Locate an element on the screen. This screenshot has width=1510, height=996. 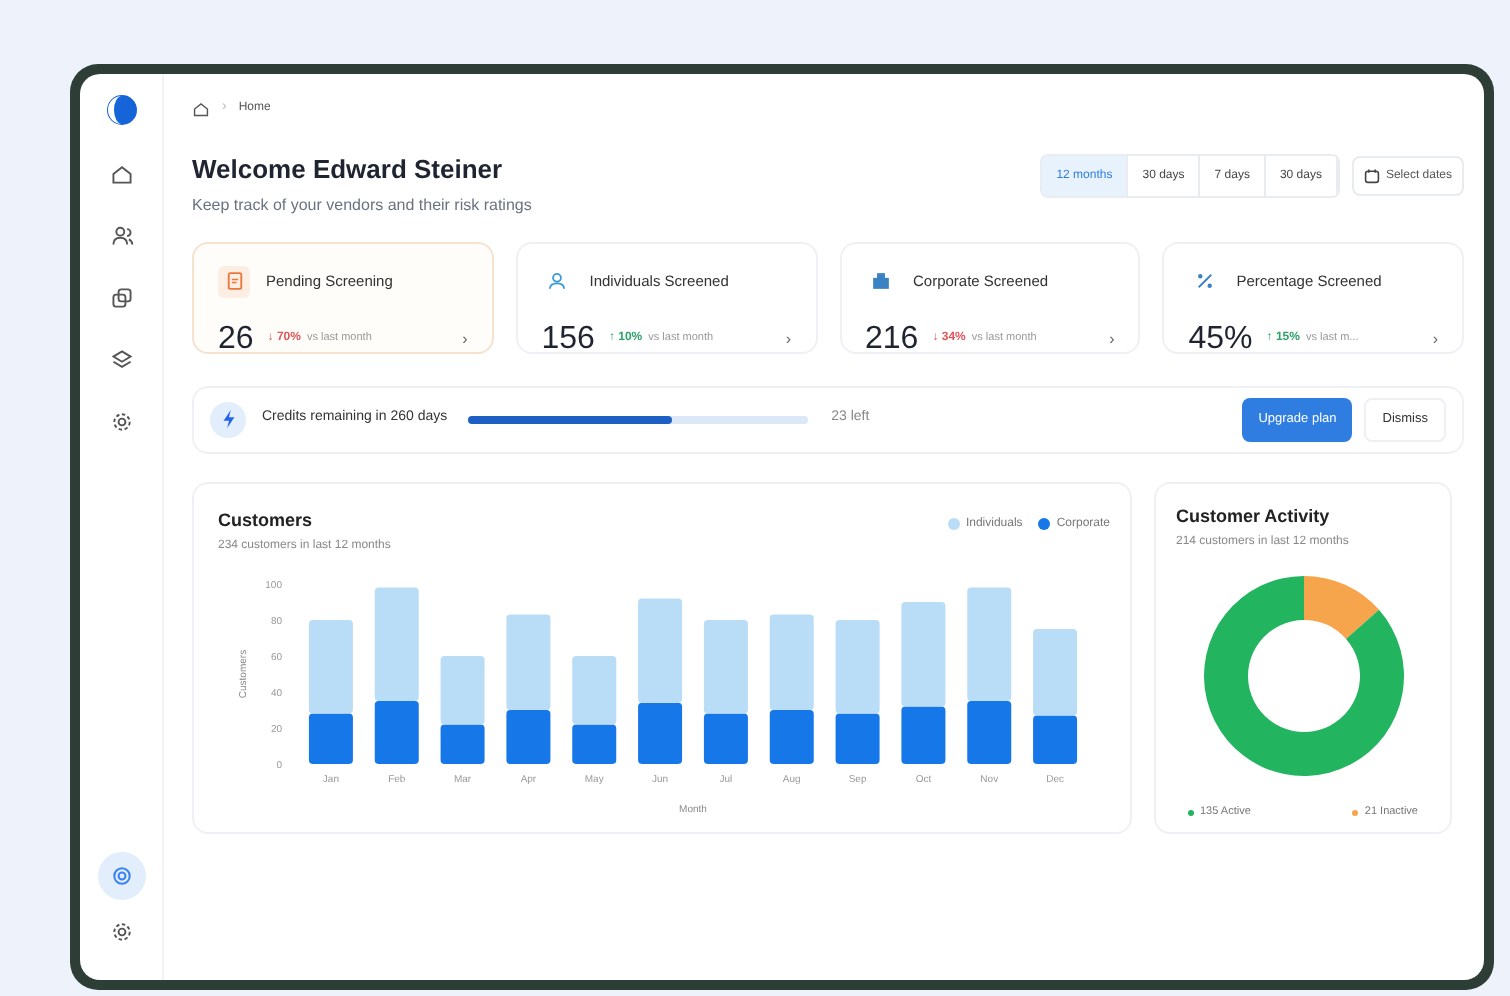
page-title: Welcome Edward Steiner is located at coordinates (348, 170).